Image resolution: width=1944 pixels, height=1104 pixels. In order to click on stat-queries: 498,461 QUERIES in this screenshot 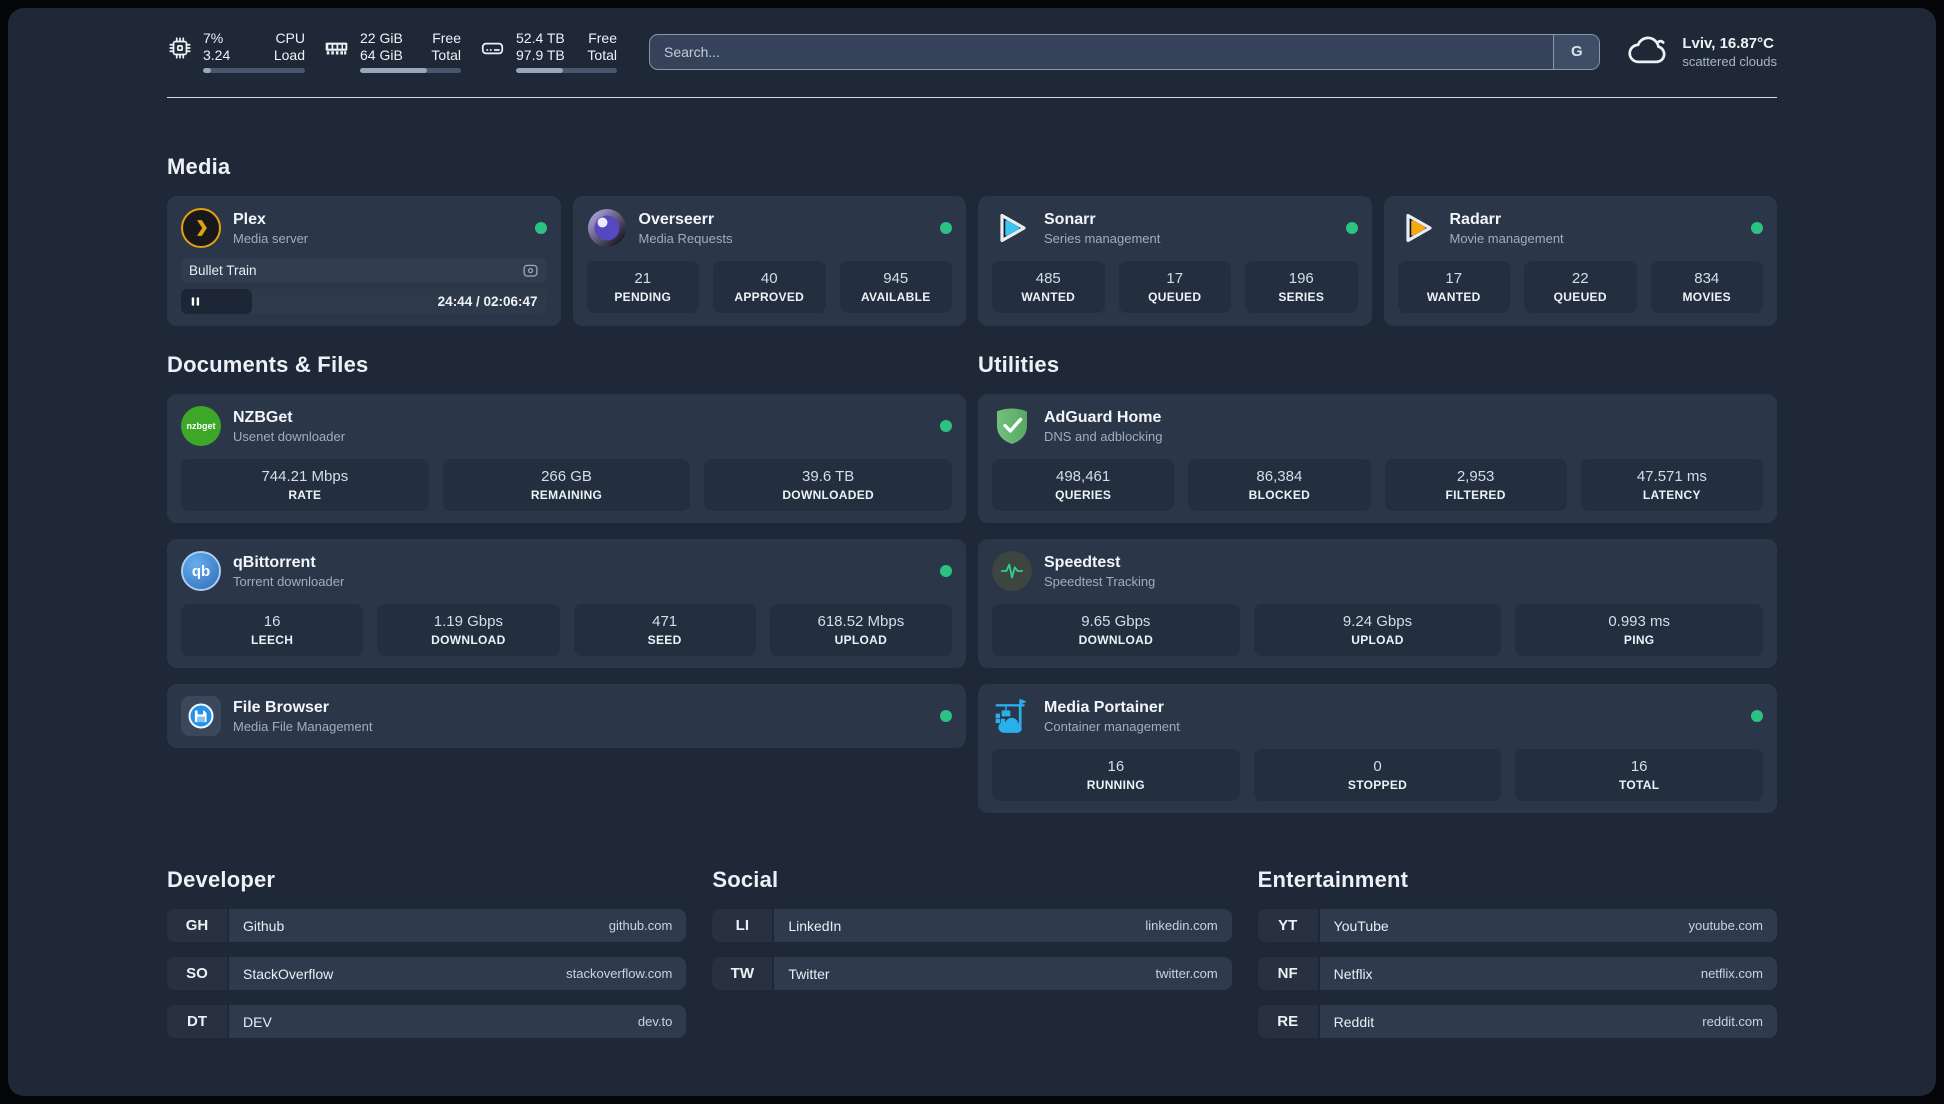, I will do `click(1083, 485)`.